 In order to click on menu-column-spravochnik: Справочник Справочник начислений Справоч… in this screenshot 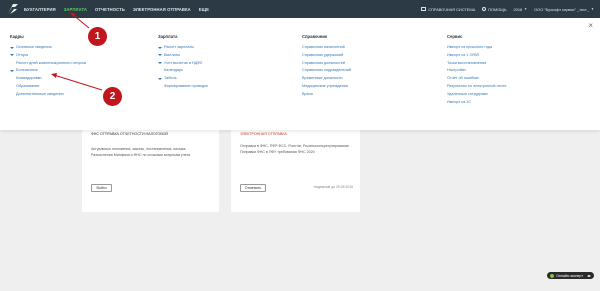, I will do `click(326, 66)`.